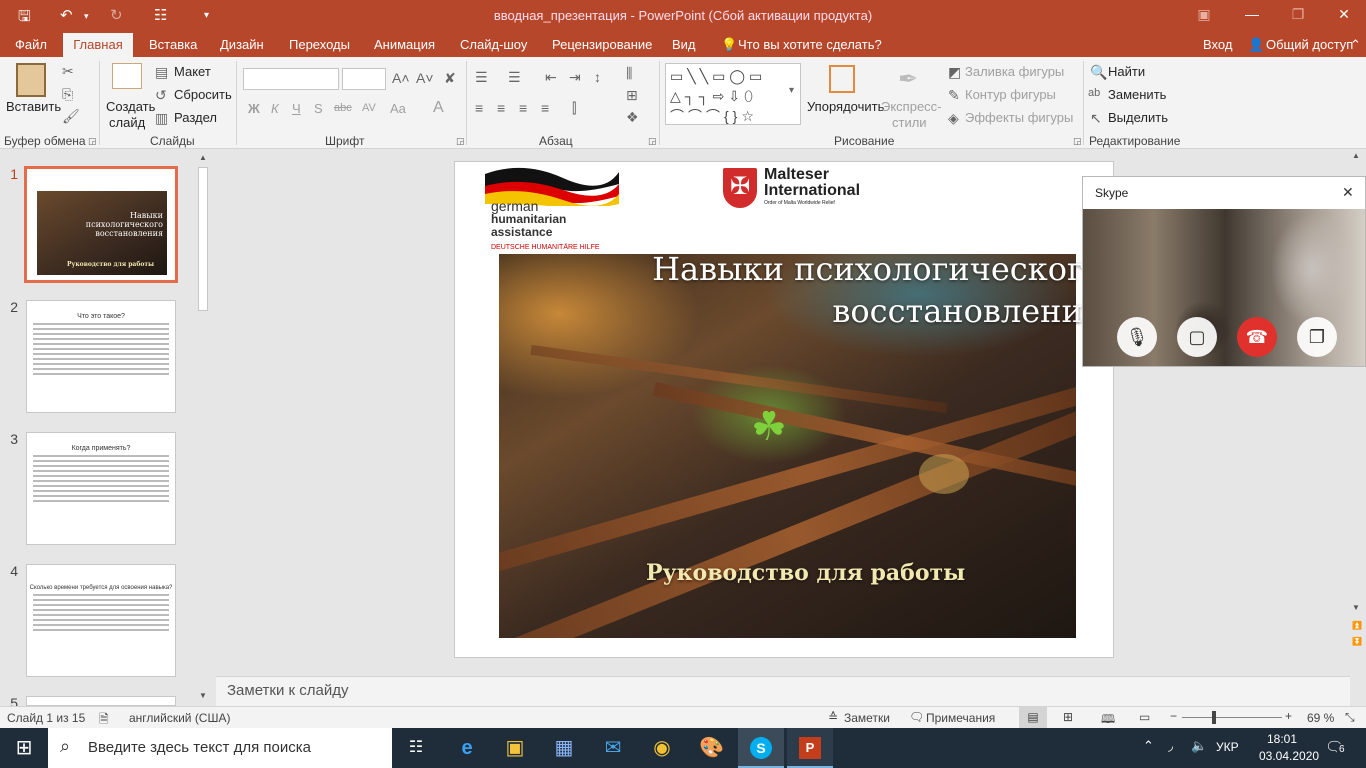  Describe the element at coordinates (1282, 739) in the screenshot. I see `clock-time: 18:01` at that location.